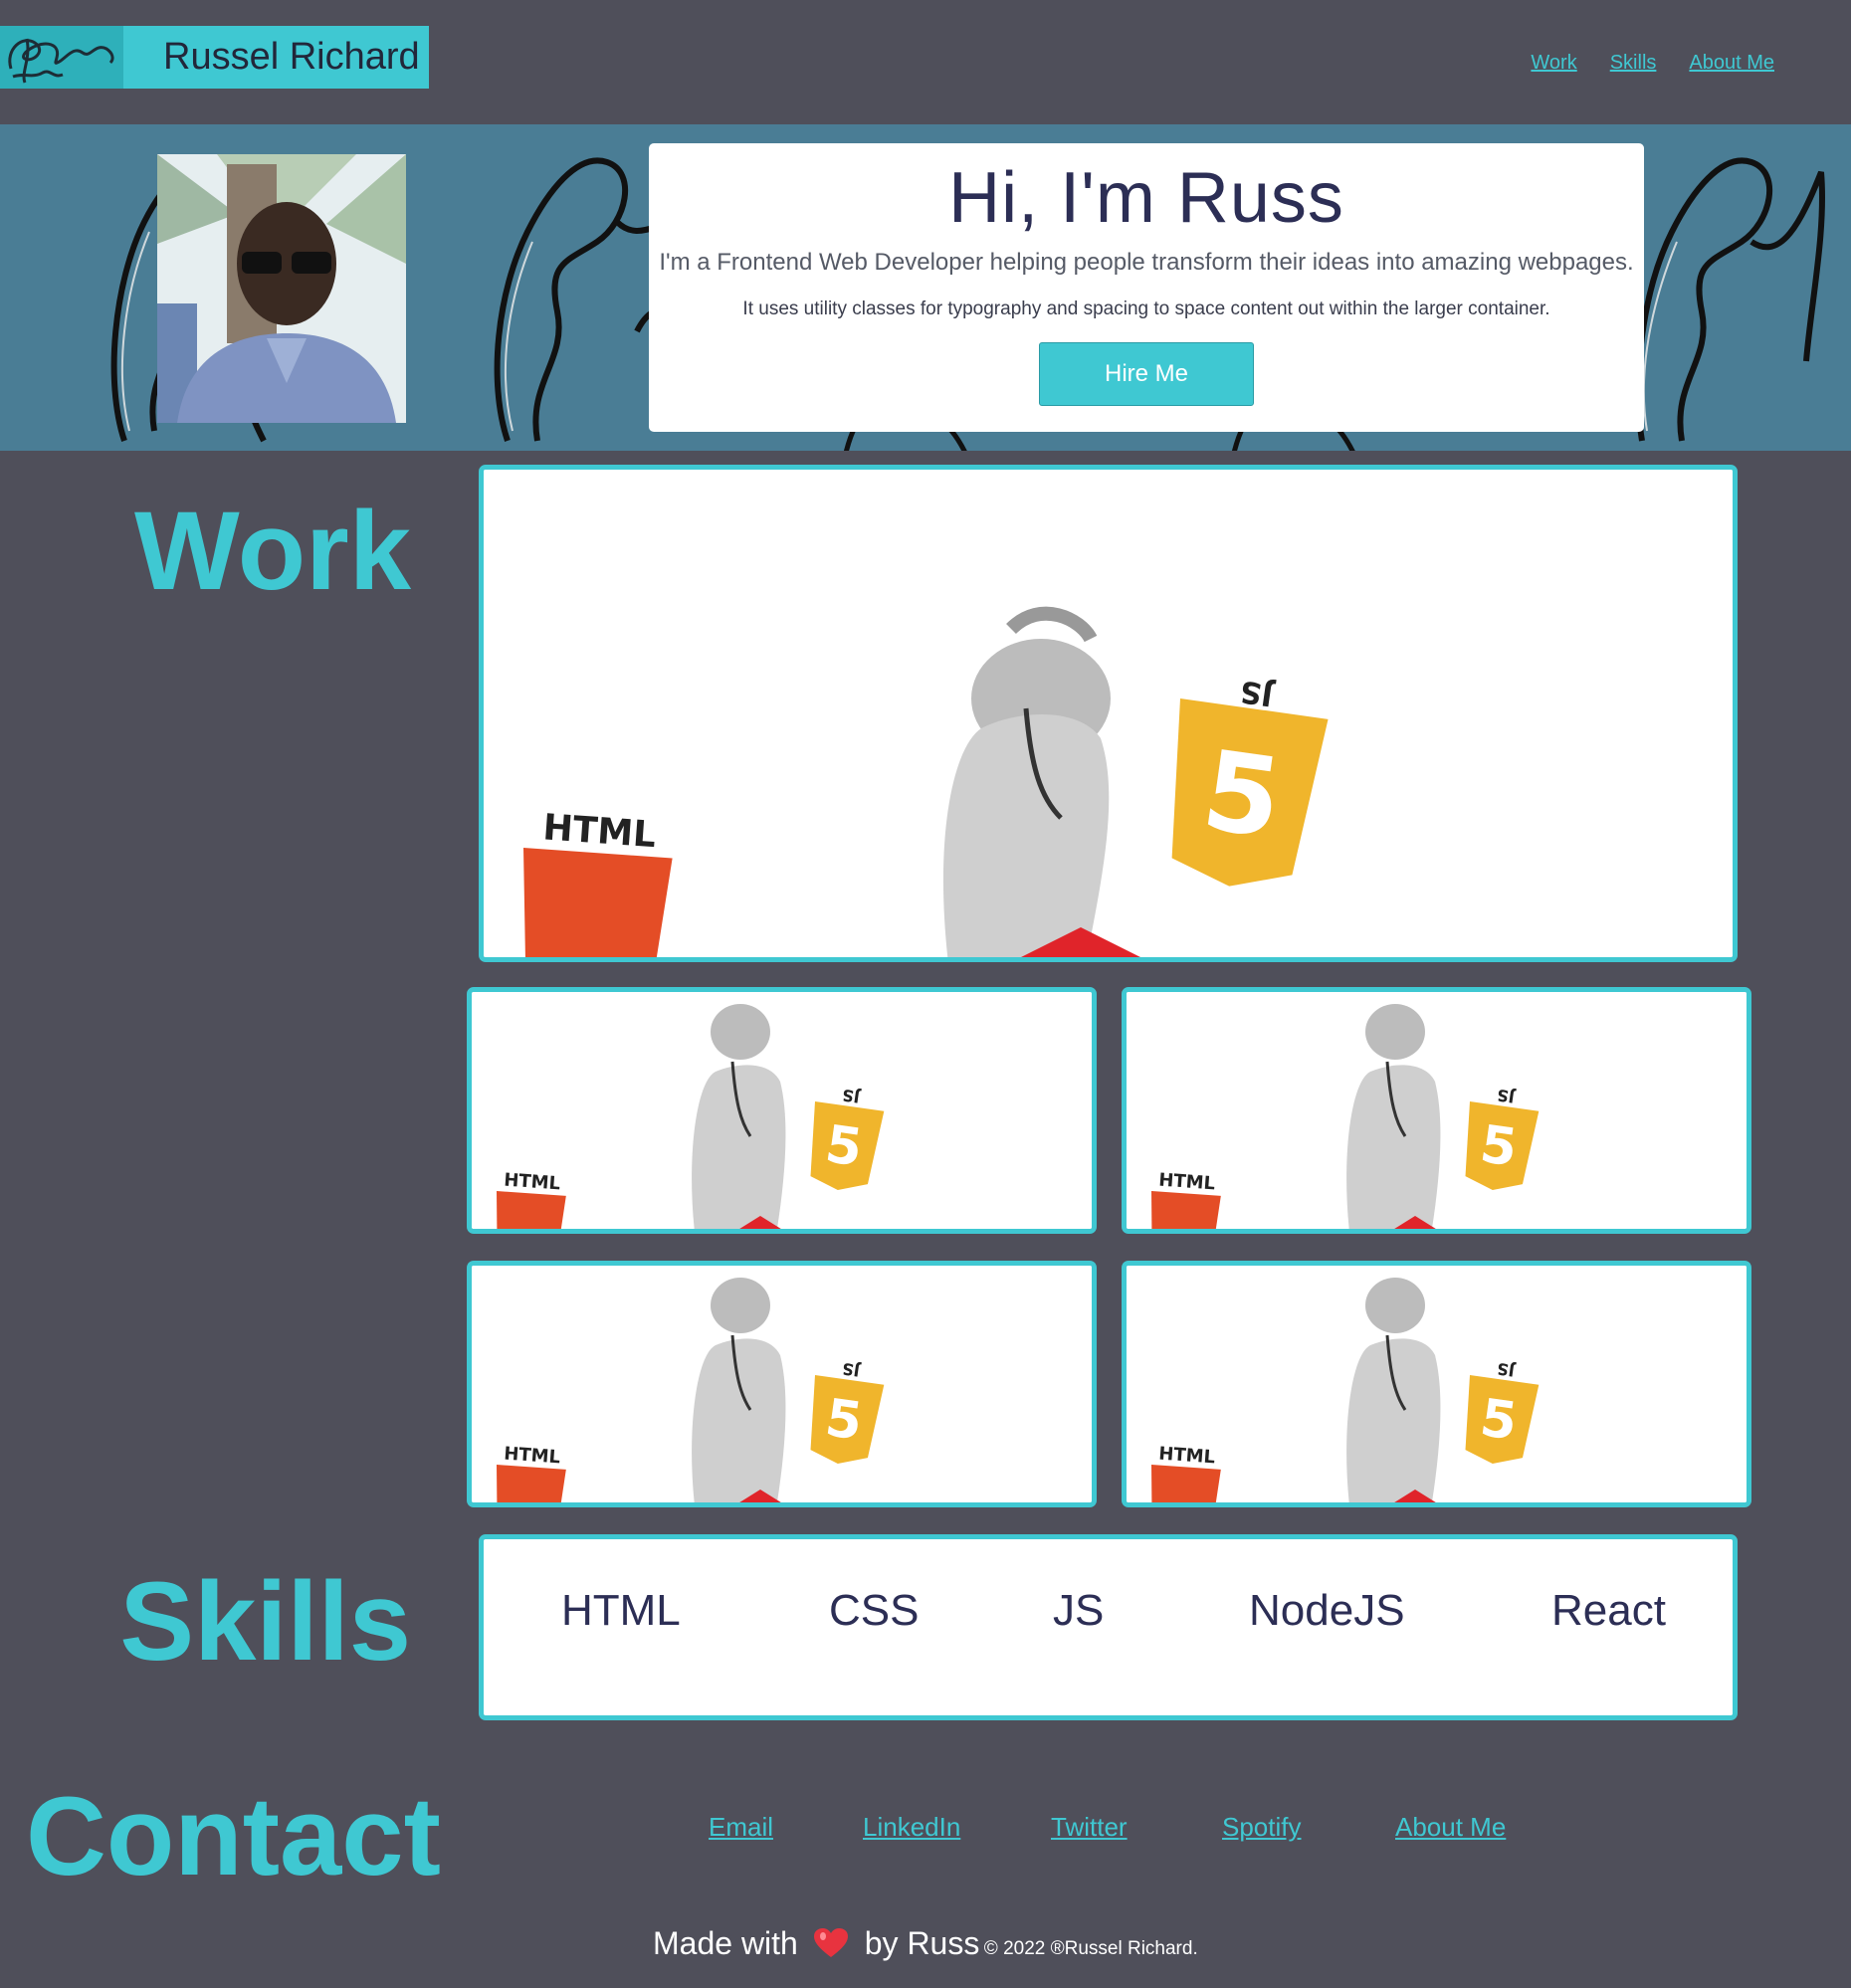 Image resolution: width=1851 pixels, height=1988 pixels. I want to click on skill-nodejs: NodeJS, so click(1327, 1610).